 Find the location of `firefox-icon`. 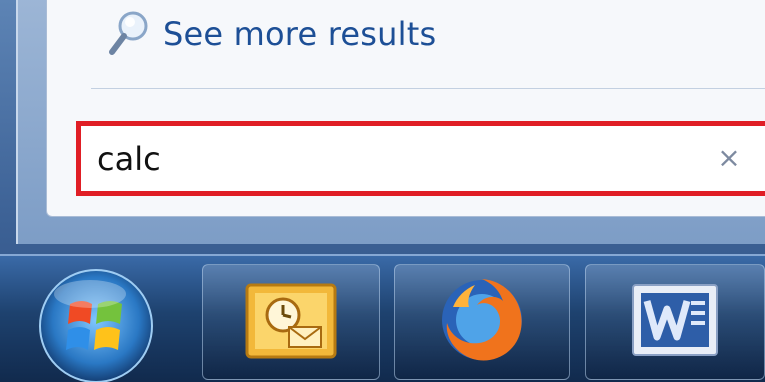

firefox-icon is located at coordinates (482, 322).